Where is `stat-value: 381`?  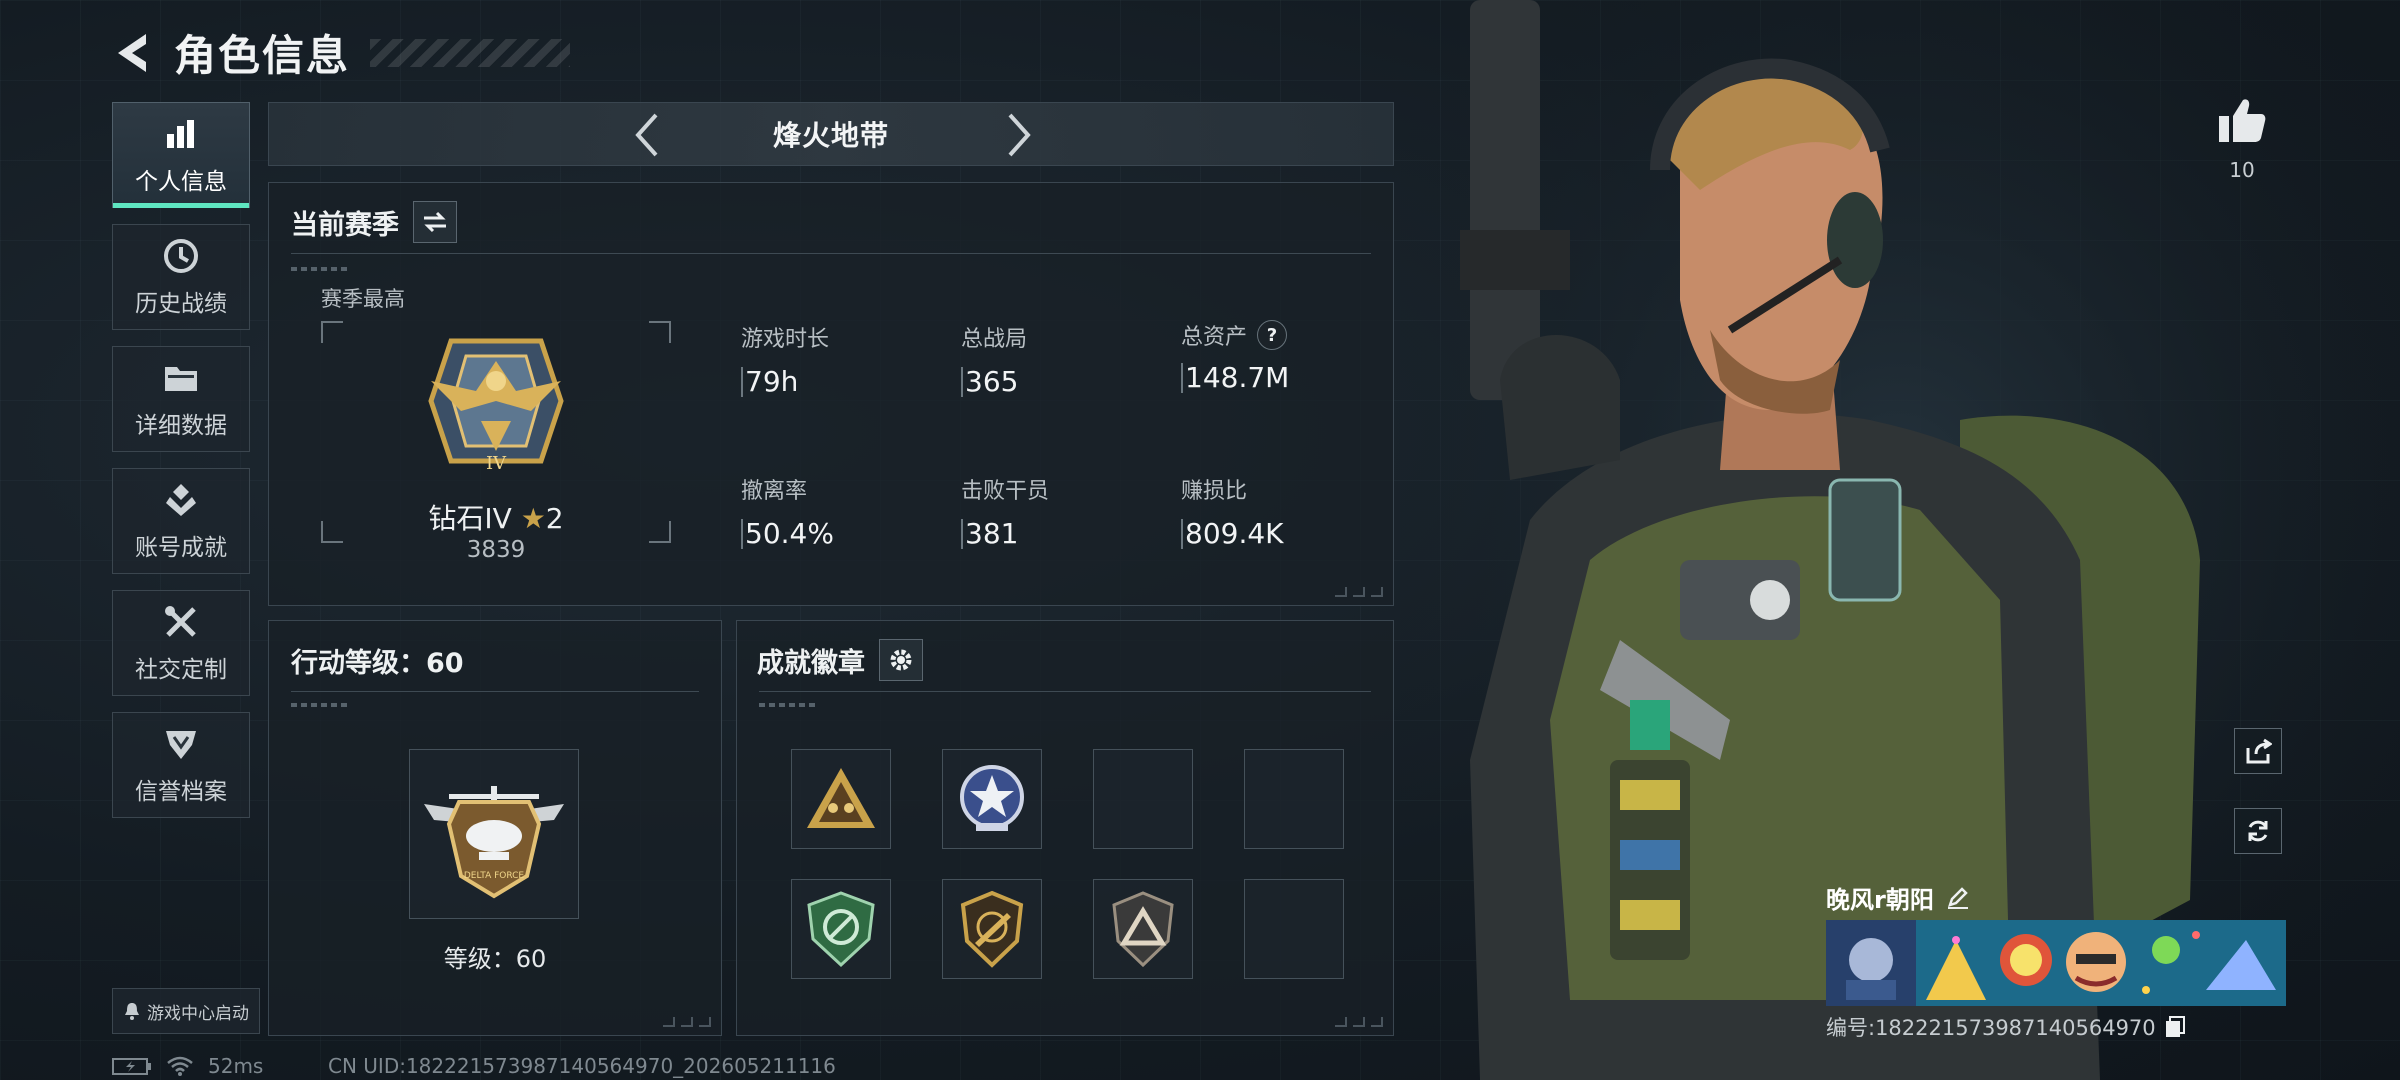
stat-value: 381 is located at coordinates (1005, 534).